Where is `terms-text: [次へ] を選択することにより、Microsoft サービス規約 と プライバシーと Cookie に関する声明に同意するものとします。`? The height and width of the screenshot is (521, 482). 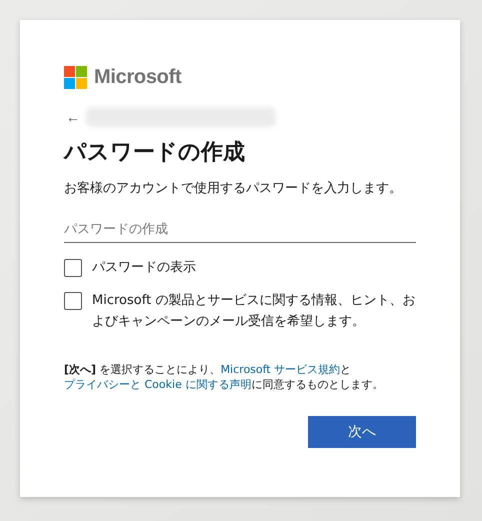
terms-text: [次へ] を選択することにより、Microsoft サービス規約 と プライバシーと Cookie に関する声明に同意するものとします。 is located at coordinates (224, 377).